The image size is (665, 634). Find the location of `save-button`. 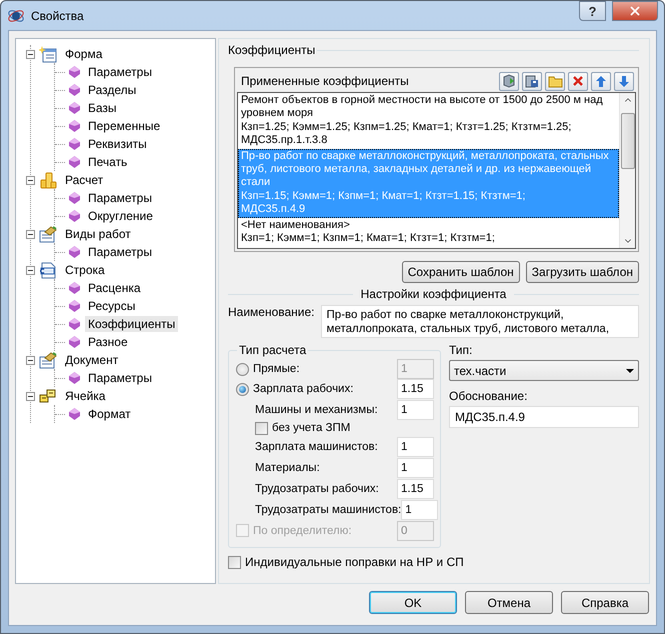

save-button is located at coordinates (532, 81).